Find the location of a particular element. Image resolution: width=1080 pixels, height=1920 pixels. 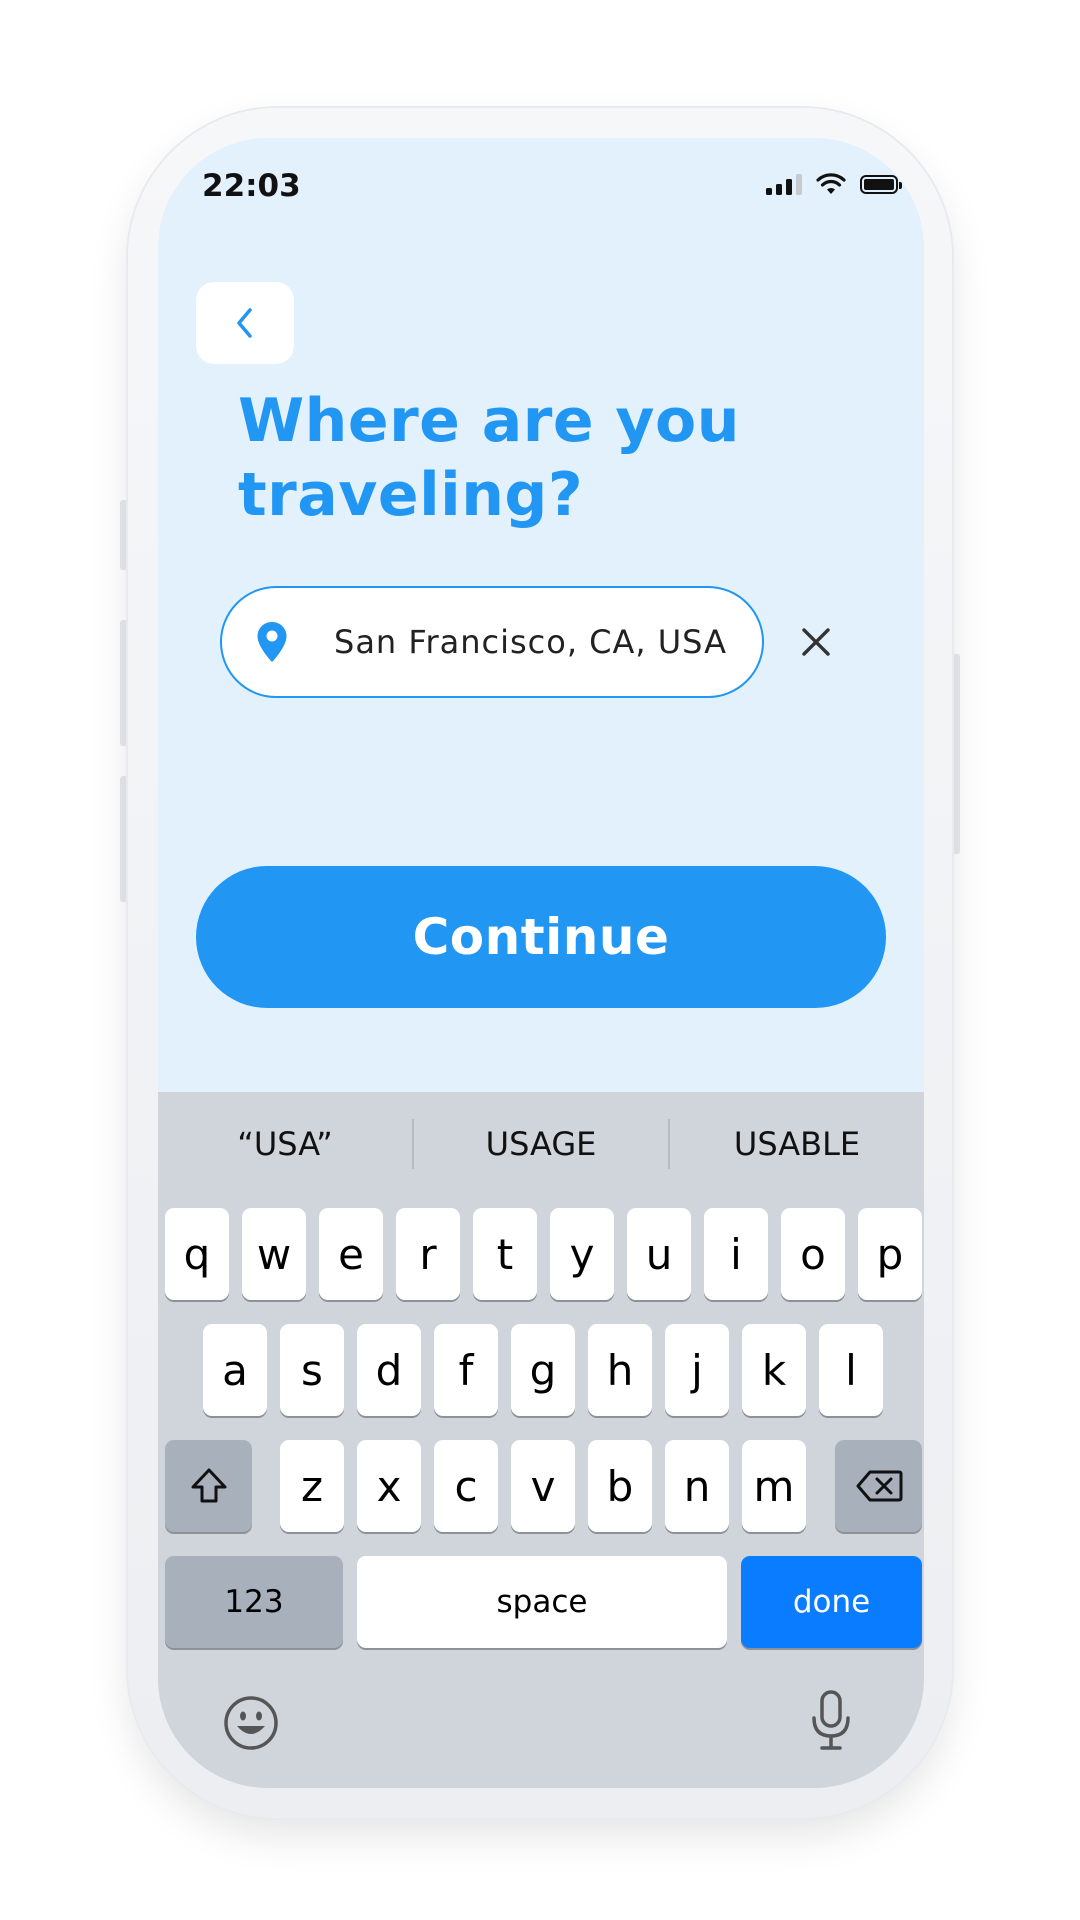

key-i: i is located at coordinates (736, 1254).